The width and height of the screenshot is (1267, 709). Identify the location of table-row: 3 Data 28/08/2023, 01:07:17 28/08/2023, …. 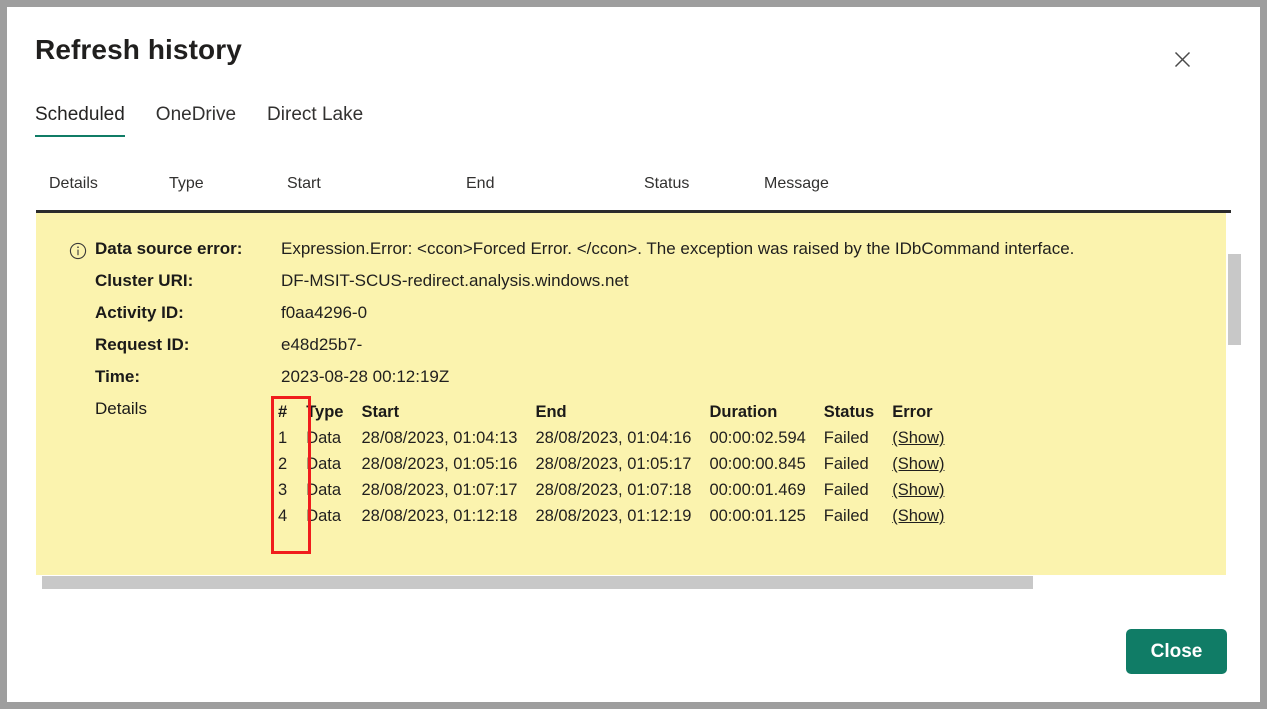
(614, 493).